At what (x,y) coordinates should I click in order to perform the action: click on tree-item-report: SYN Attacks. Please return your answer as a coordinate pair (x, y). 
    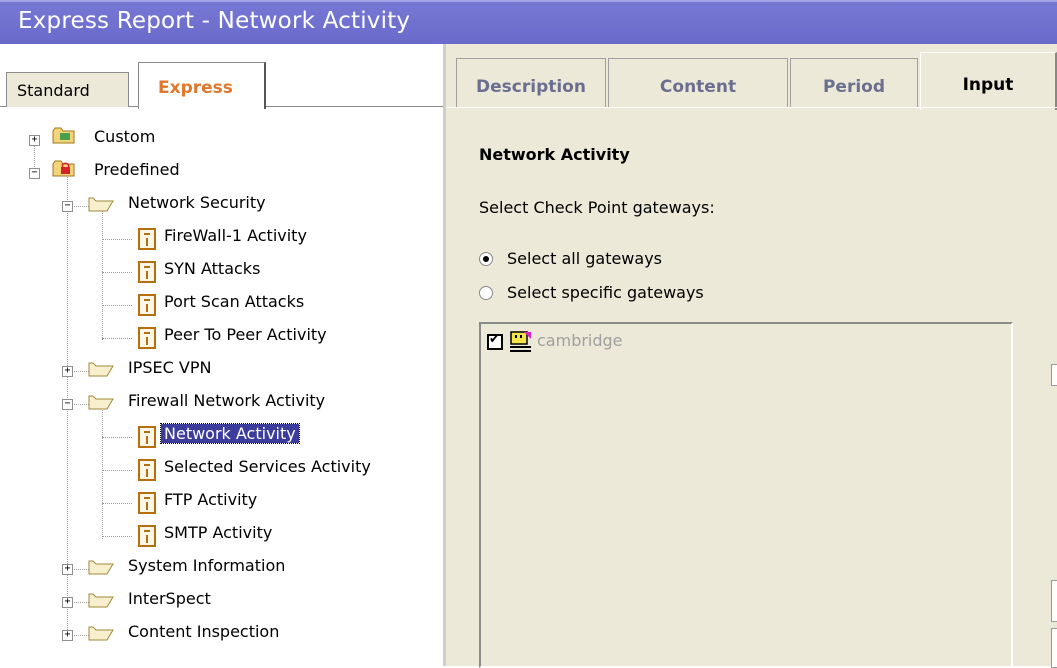
    Looking at the image, I should click on (220, 271).